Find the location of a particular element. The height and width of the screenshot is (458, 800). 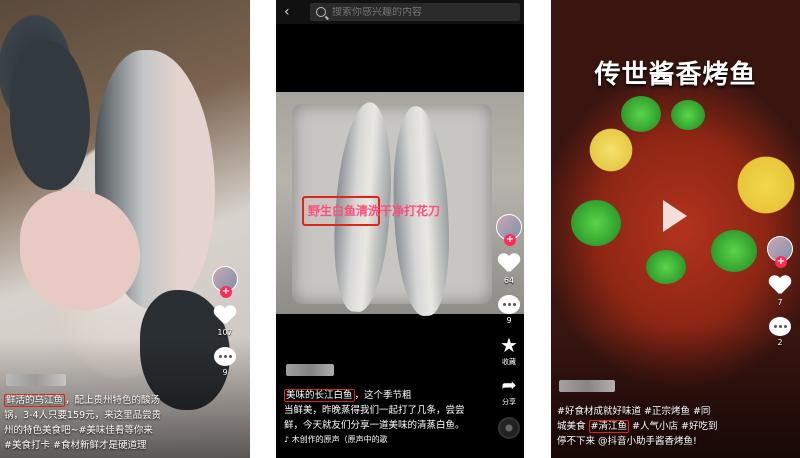

video-title-overlay: 传世酱香烤鱼 is located at coordinates (675, 75).